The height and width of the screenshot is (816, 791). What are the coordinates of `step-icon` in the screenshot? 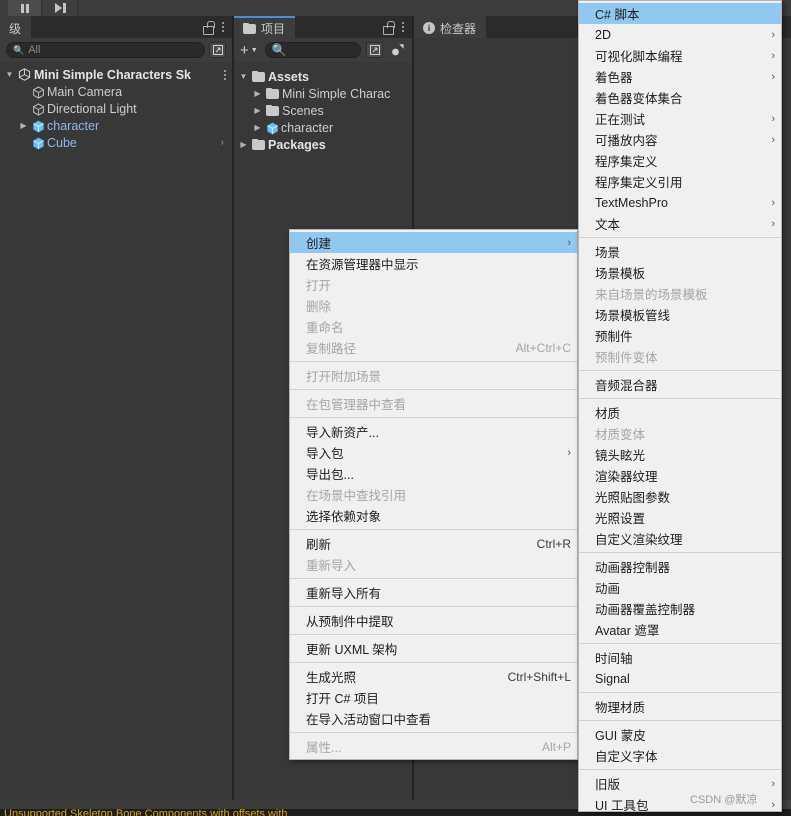 It's located at (60, 8).